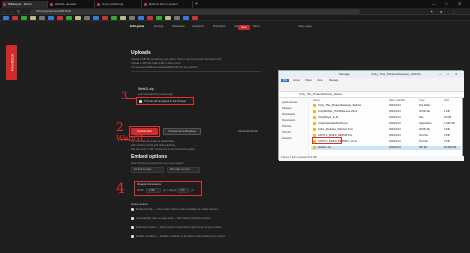  Describe the element at coordinates (338, 112) in the screenshot. I see `file-name: UnityWebGL_TheWhite.exe.xhtml` at that location.